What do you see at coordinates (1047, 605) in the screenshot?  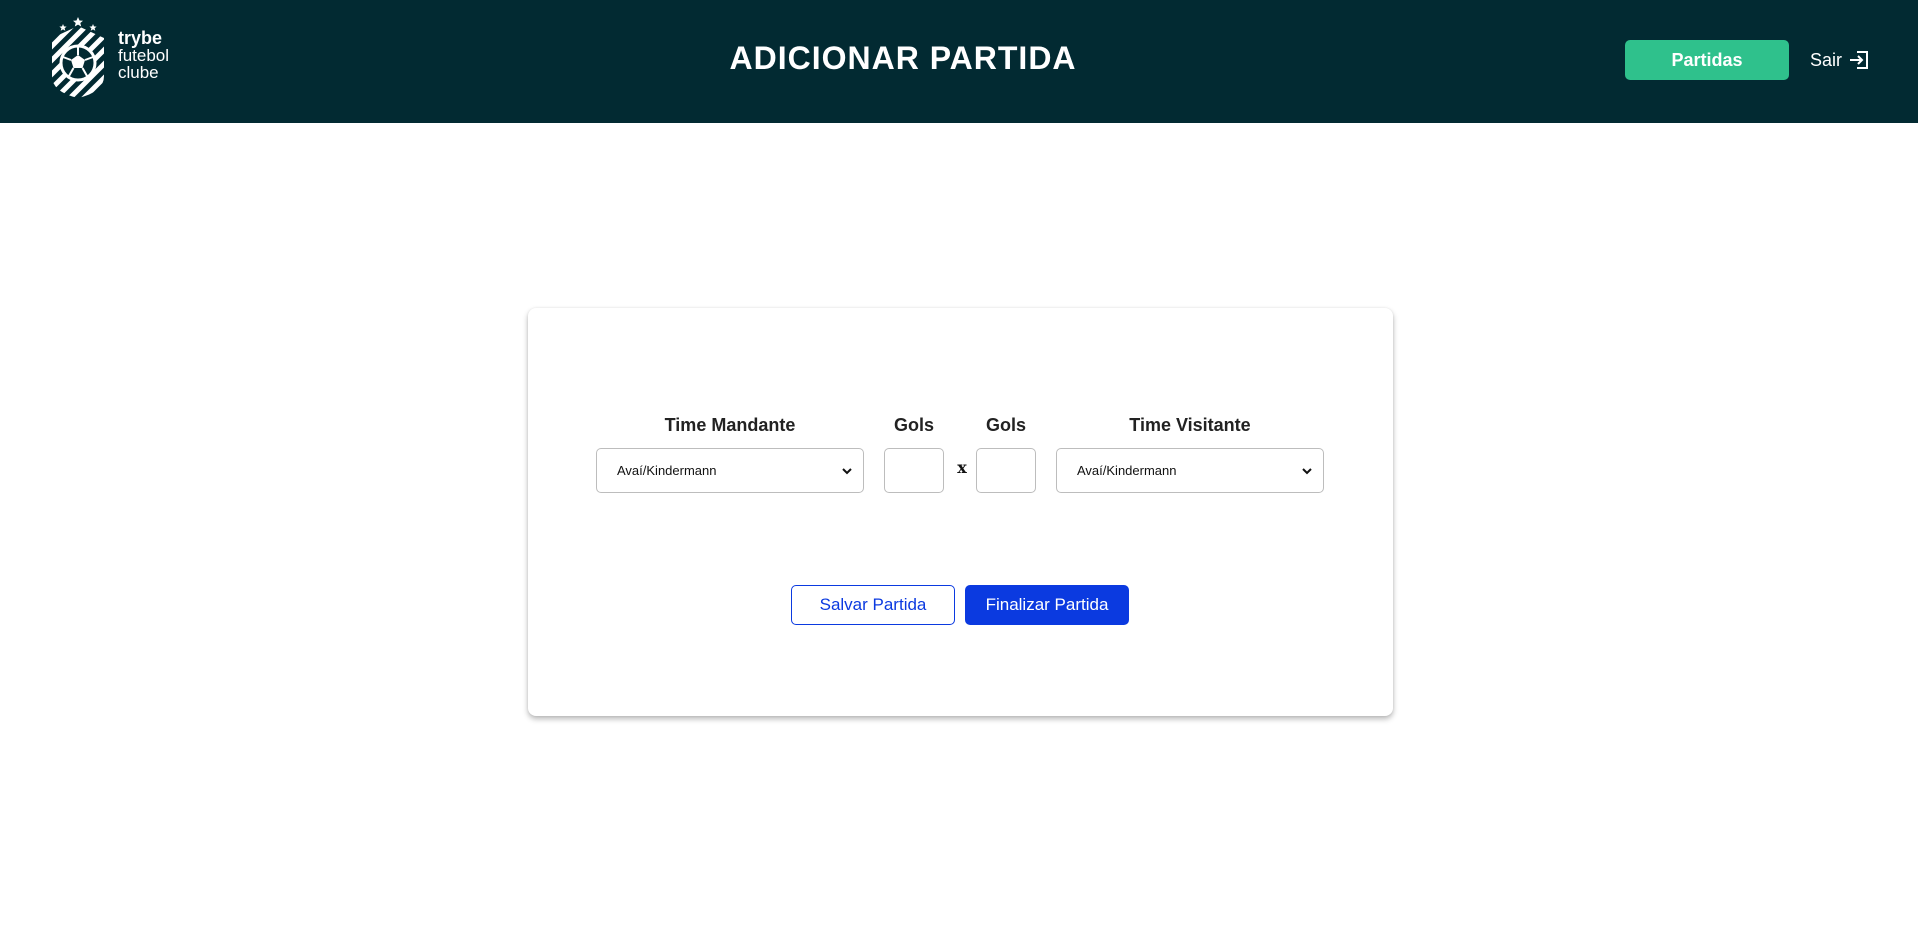 I see `finish-match-button: Finalizar Partida` at bounding box center [1047, 605].